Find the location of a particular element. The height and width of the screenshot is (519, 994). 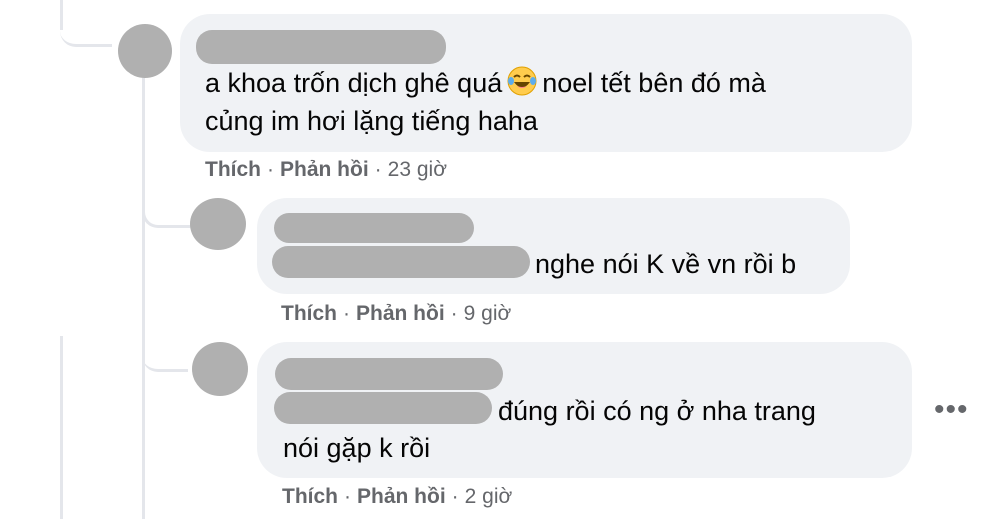

comment-actions: Thích · Phản hồi · 23 giờ is located at coordinates (326, 170).